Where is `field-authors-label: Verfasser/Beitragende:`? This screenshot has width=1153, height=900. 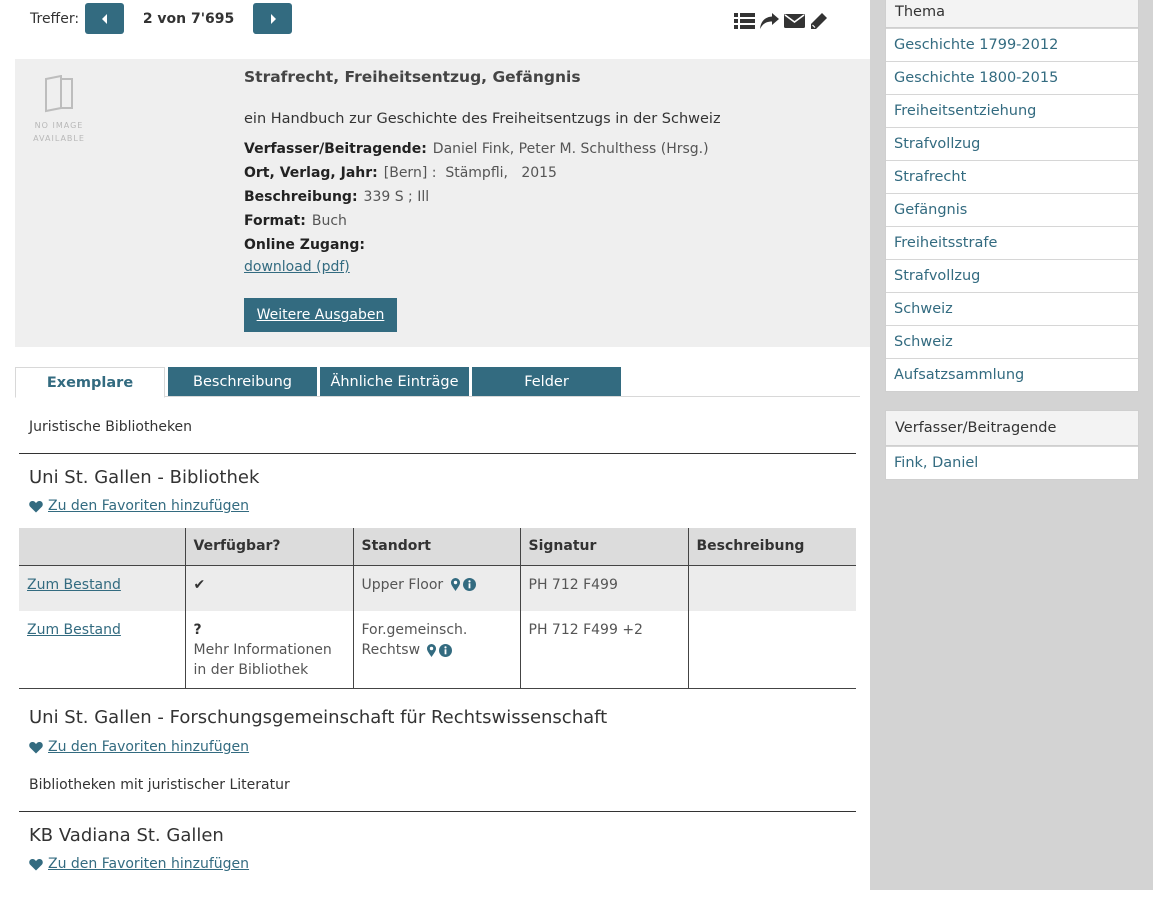
field-authors-label: Verfasser/Beitragende: is located at coordinates (335, 149).